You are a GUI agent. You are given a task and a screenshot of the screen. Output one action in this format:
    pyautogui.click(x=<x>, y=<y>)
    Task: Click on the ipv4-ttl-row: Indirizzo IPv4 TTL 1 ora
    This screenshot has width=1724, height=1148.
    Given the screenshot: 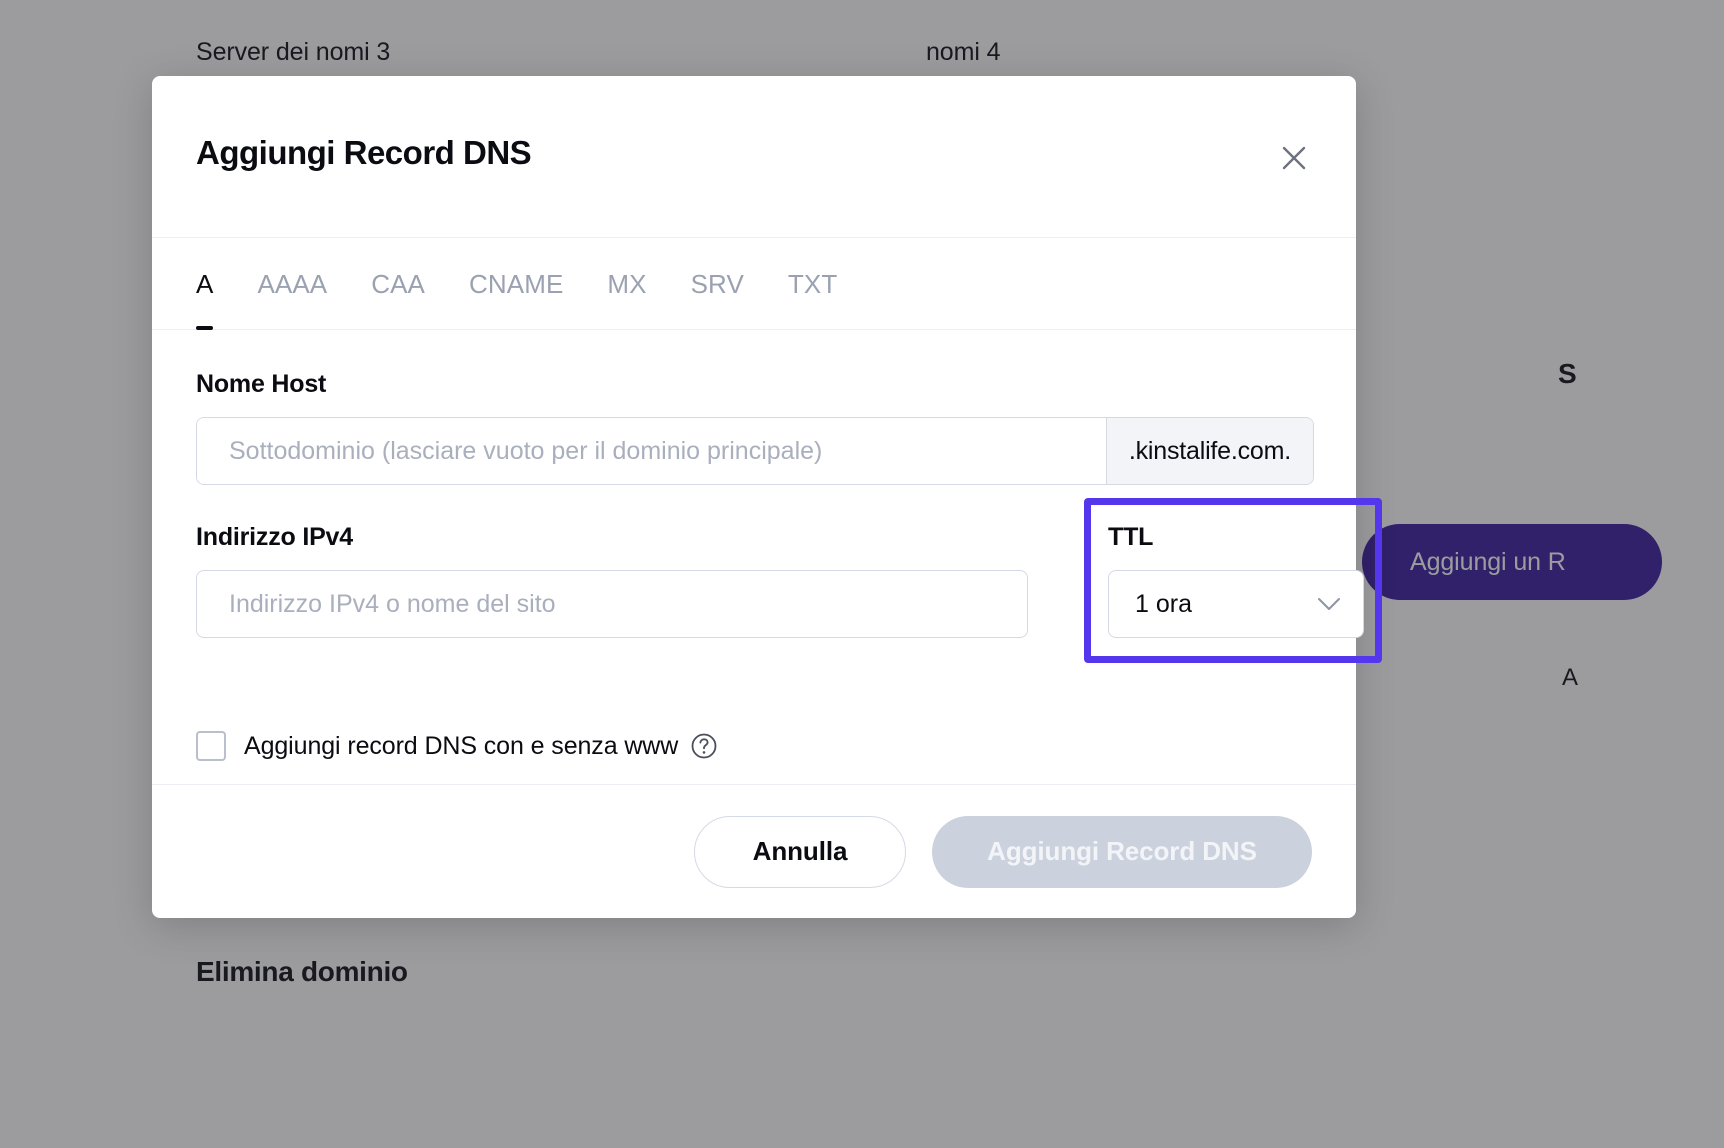 What is the action you would take?
    pyautogui.click(x=789, y=595)
    